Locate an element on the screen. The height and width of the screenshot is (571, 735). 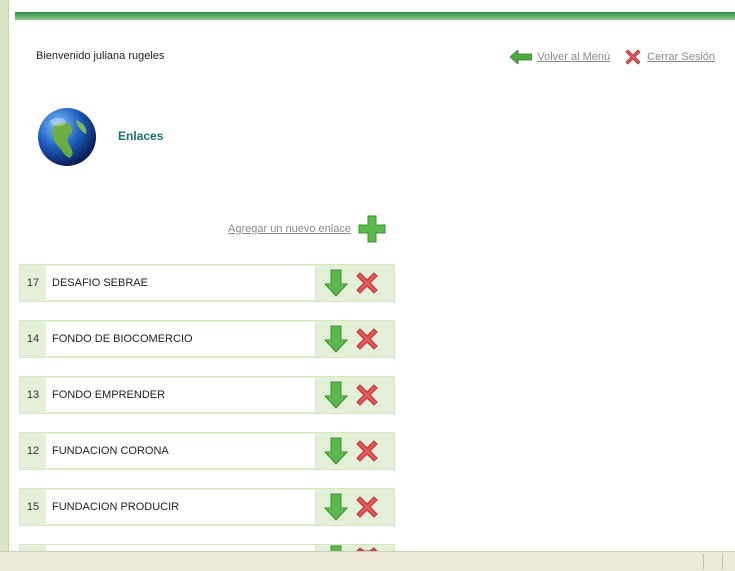
link-name: FONDO EMPRENDER is located at coordinates (181, 395).